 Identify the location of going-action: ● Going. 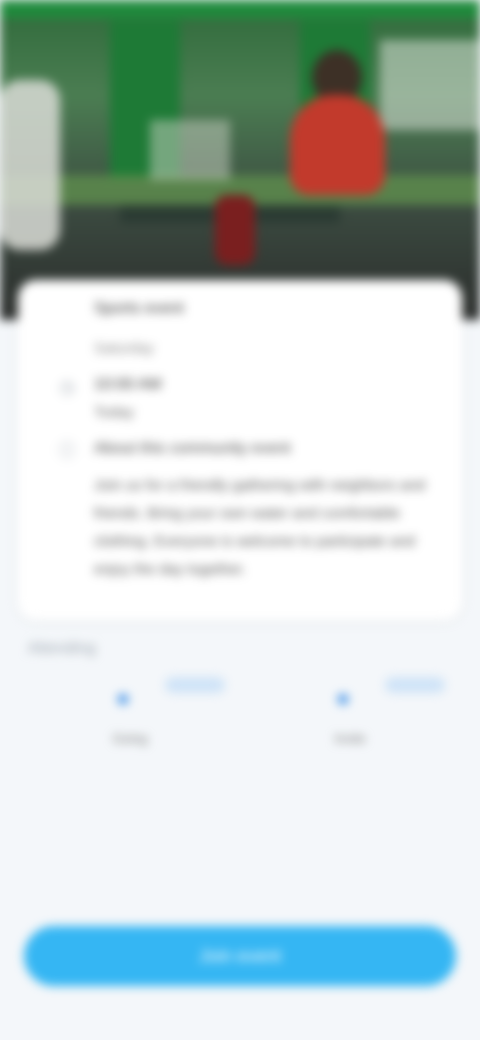
(165, 715).